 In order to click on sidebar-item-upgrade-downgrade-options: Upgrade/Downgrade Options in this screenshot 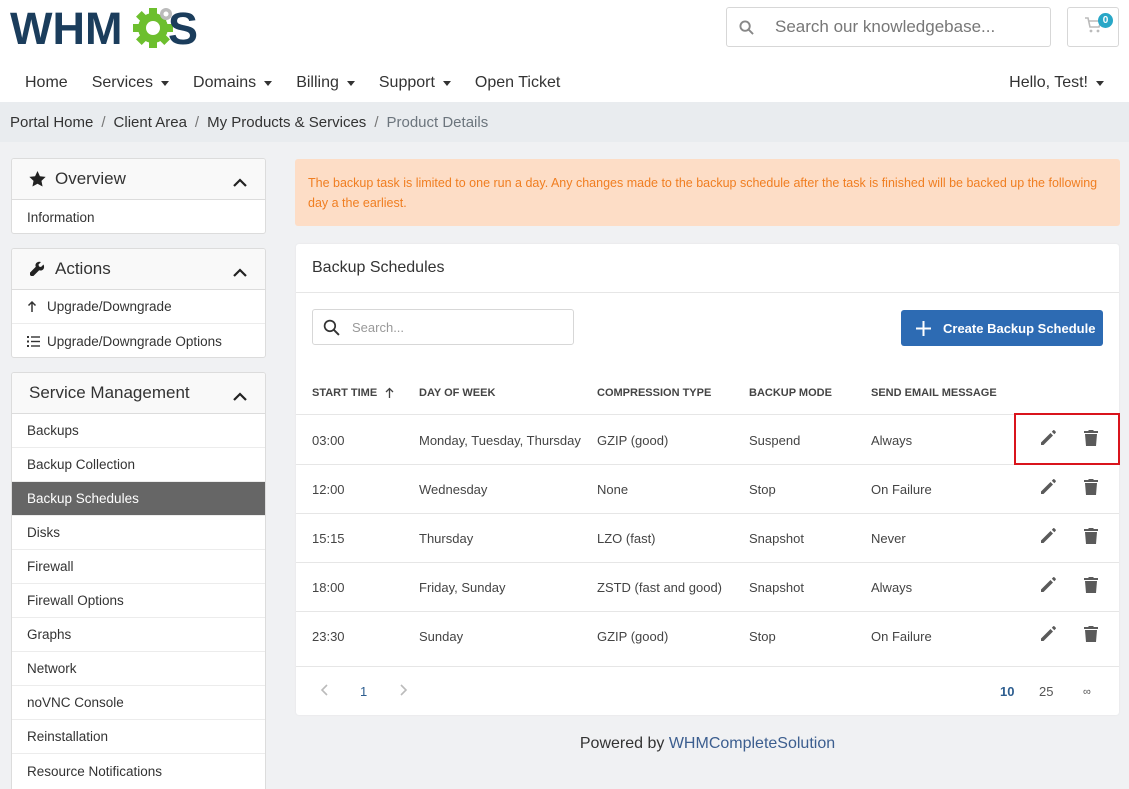, I will do `click(138, 340)`.